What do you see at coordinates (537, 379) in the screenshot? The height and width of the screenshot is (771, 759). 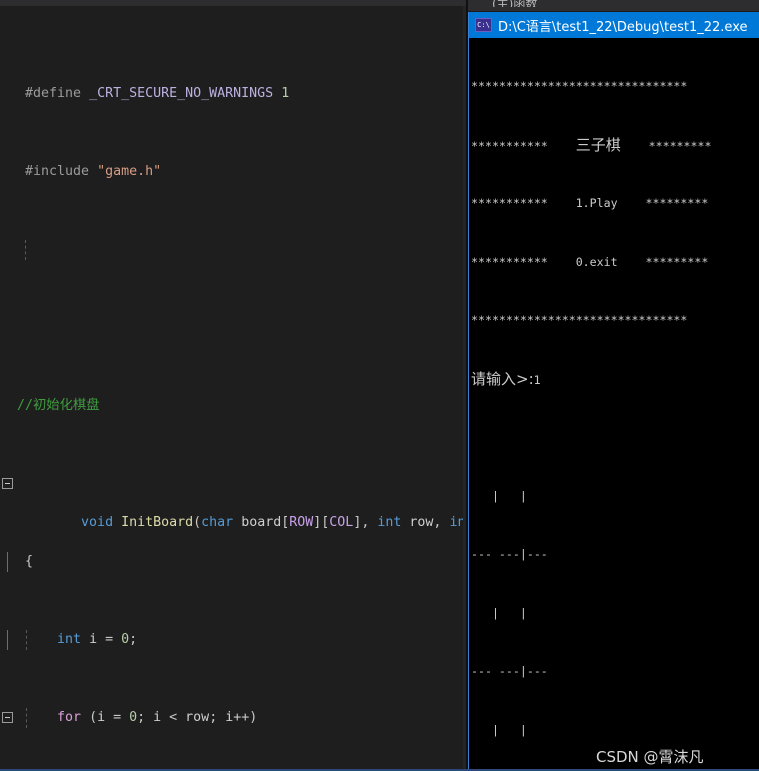 I see `console-input-value: 1` at bounding box center [537, 379].